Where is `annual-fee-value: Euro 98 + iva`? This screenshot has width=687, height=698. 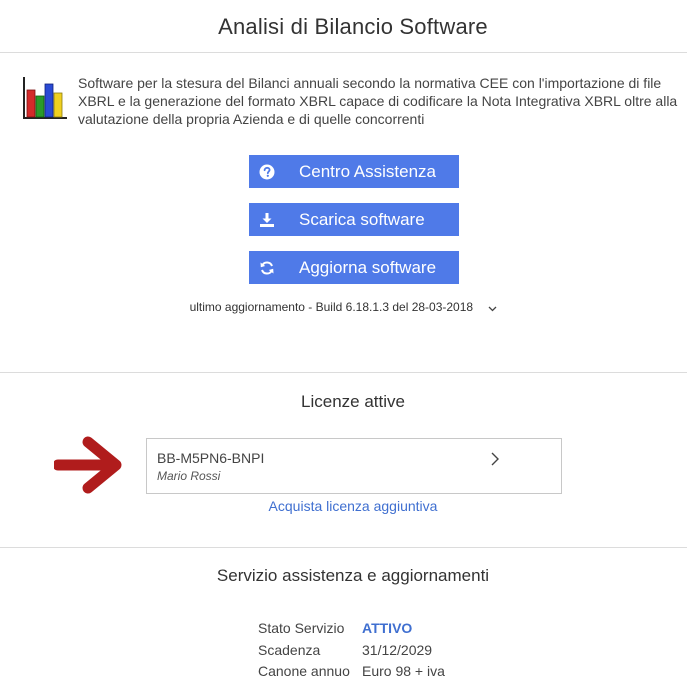 annual-fee-value: Euro 98 + iva is located at coordinates (403, 671).